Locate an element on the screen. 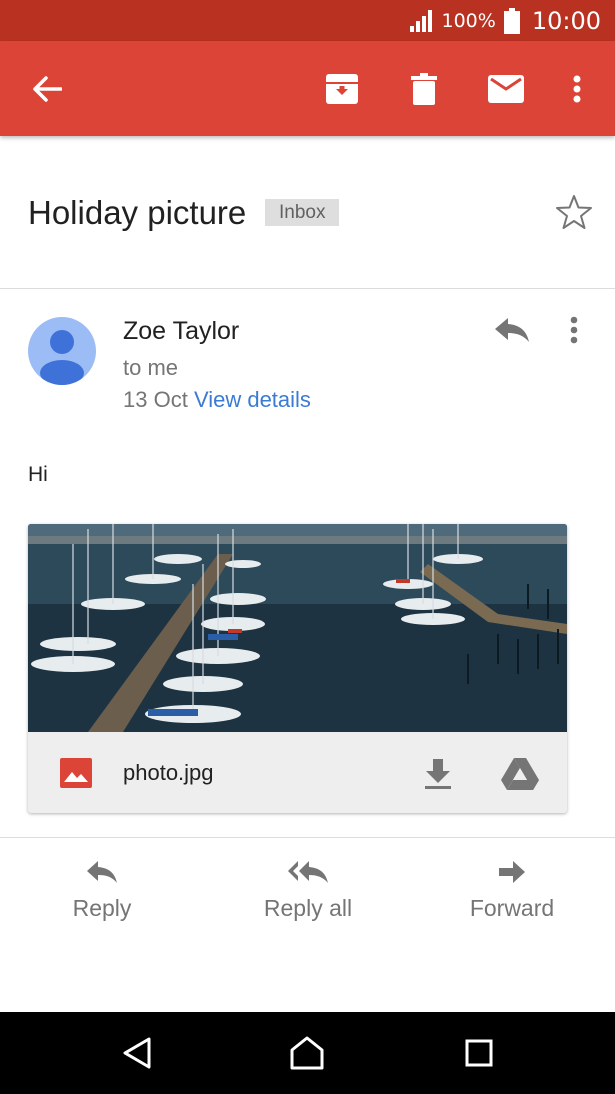 This screenshot has width=615, height=1094. attachment-file-name: photo.jpg is located at coordinates (168, 772).